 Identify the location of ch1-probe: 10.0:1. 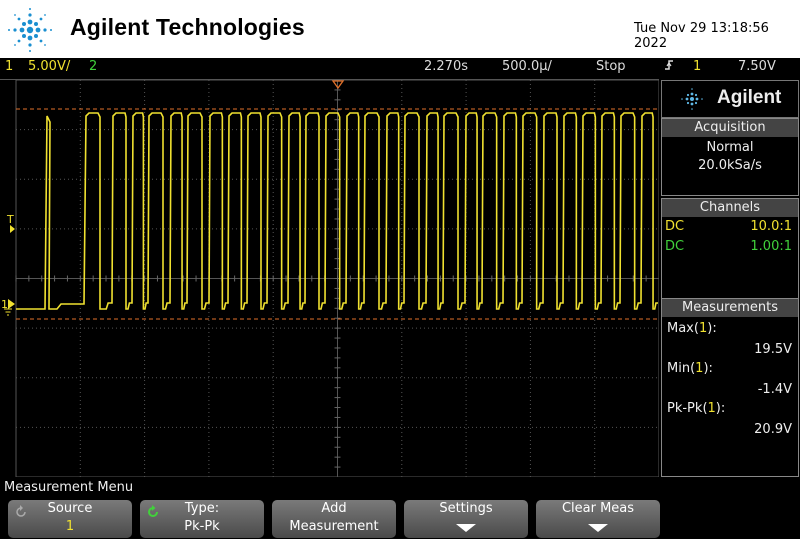
(771, 226).